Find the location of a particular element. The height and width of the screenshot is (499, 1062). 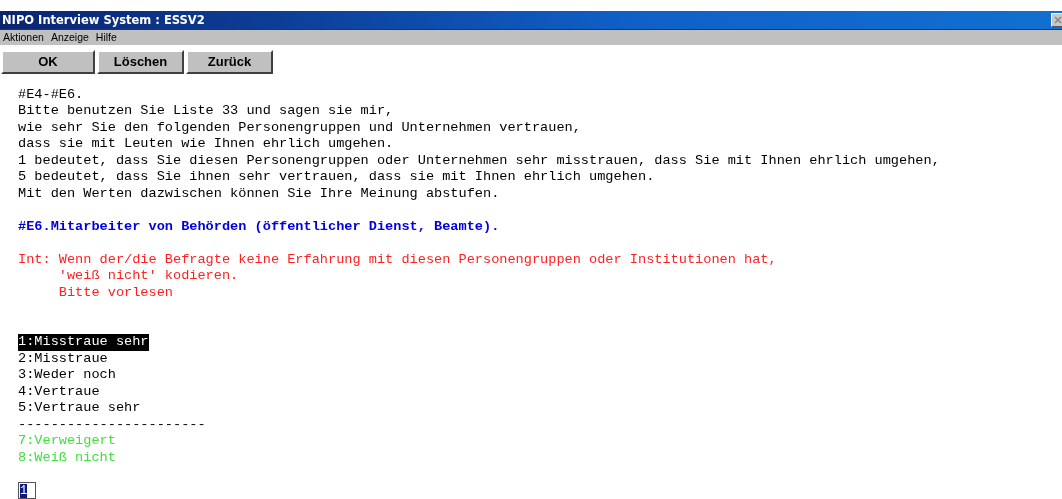

close-icon is located at coordinates (1058, 19).